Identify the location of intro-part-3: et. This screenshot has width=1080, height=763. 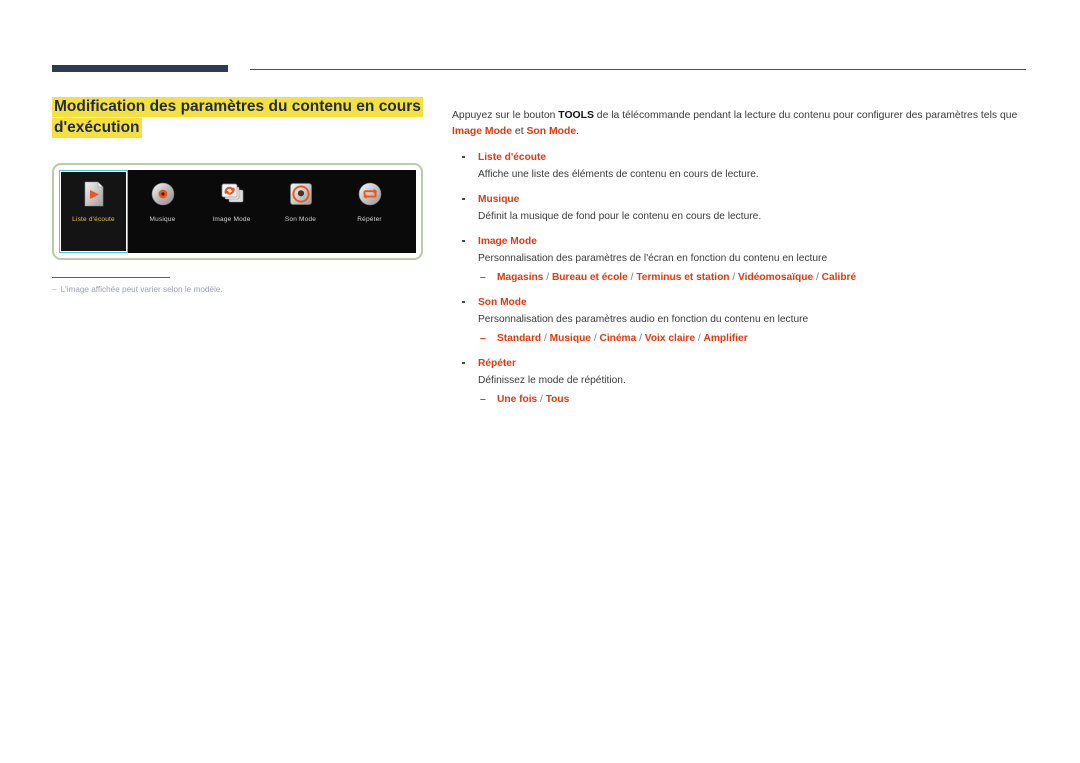
(519, 131).